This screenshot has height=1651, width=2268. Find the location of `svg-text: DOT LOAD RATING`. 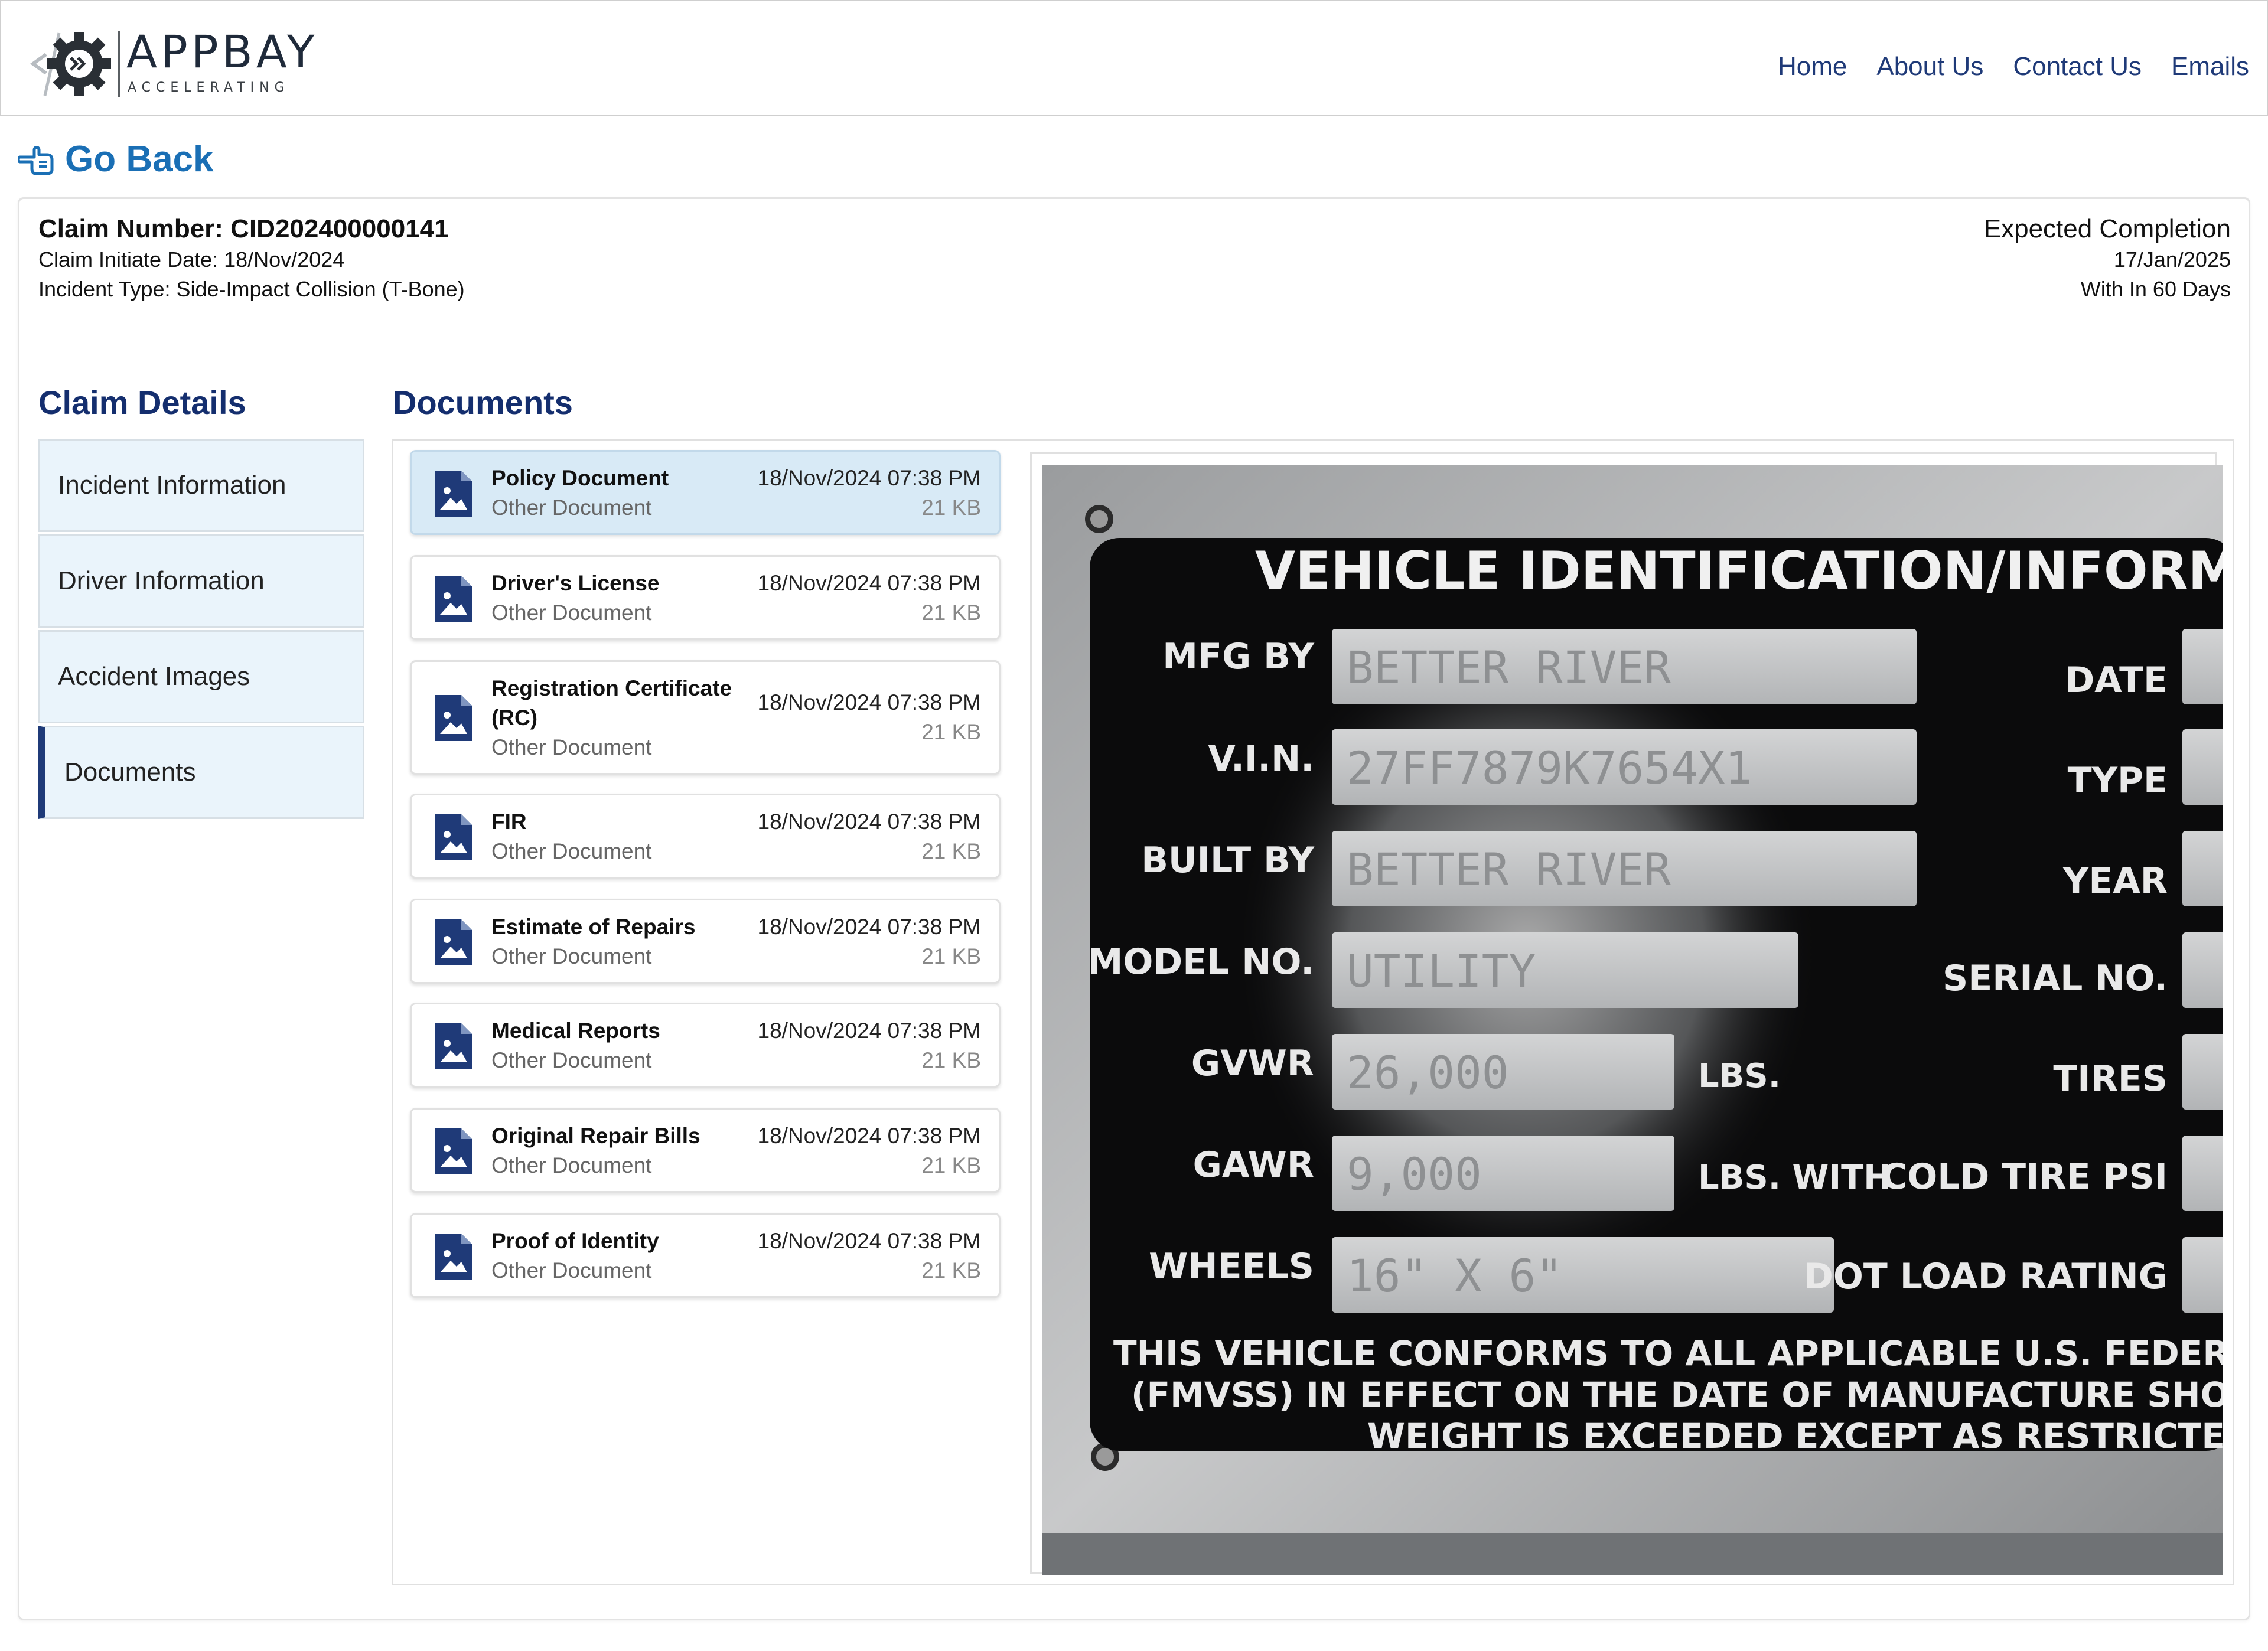

svg-text: DOT LOAD RATING is located at coordinates (1986, 1276).